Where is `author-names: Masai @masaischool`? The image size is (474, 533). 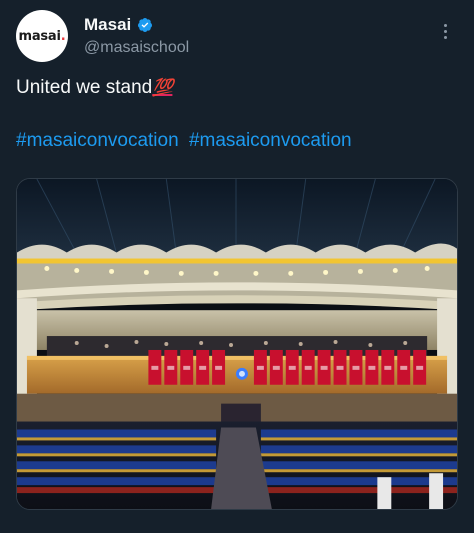 author-names: Masai @masaischool is located at coordinates (136, 35).